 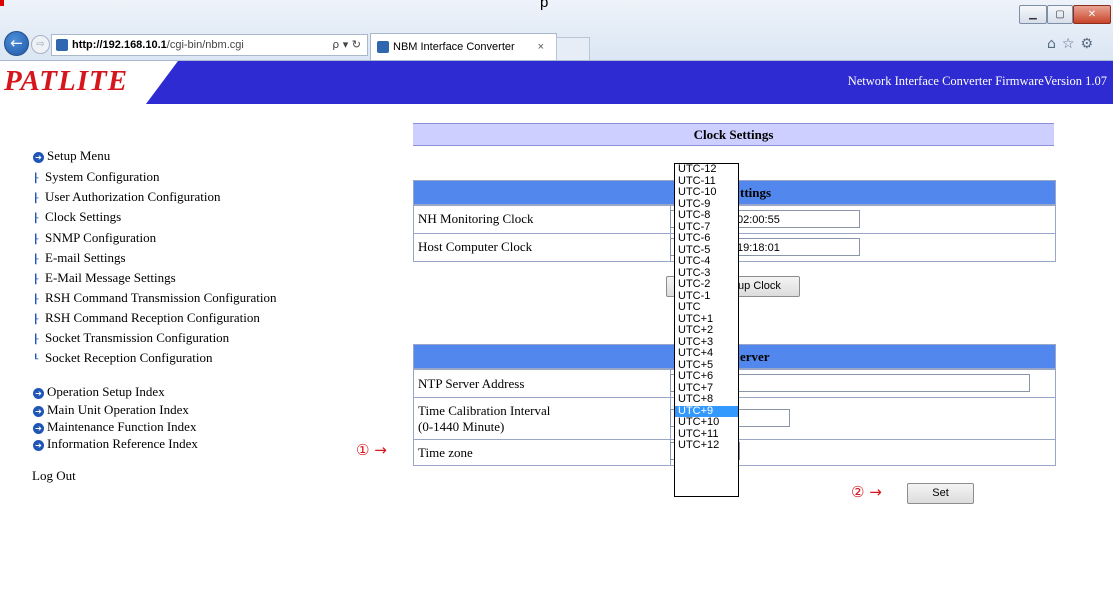 I want to click on main-unit-operation-index-link: ➔ Main Unit Operation Index, so click(x=111, y=410).